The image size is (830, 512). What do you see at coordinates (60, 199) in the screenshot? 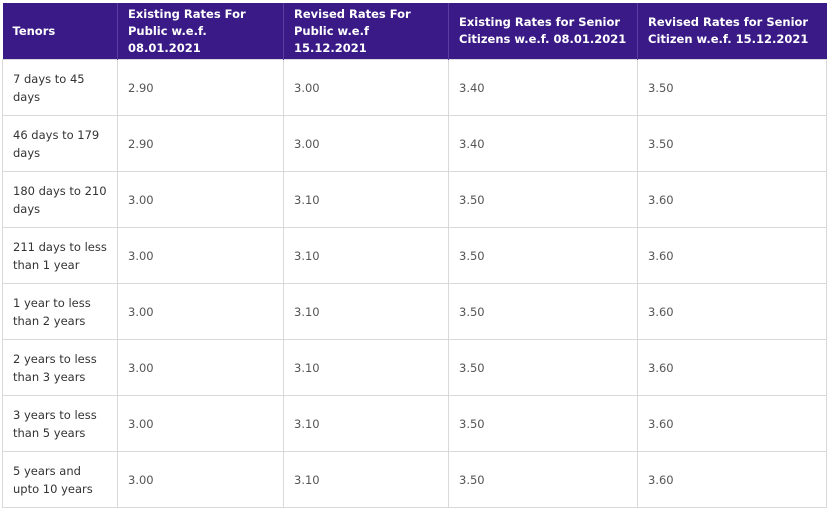
I see `tenor-cell: 180 days to 210 days` at bounding box center [60, 199].